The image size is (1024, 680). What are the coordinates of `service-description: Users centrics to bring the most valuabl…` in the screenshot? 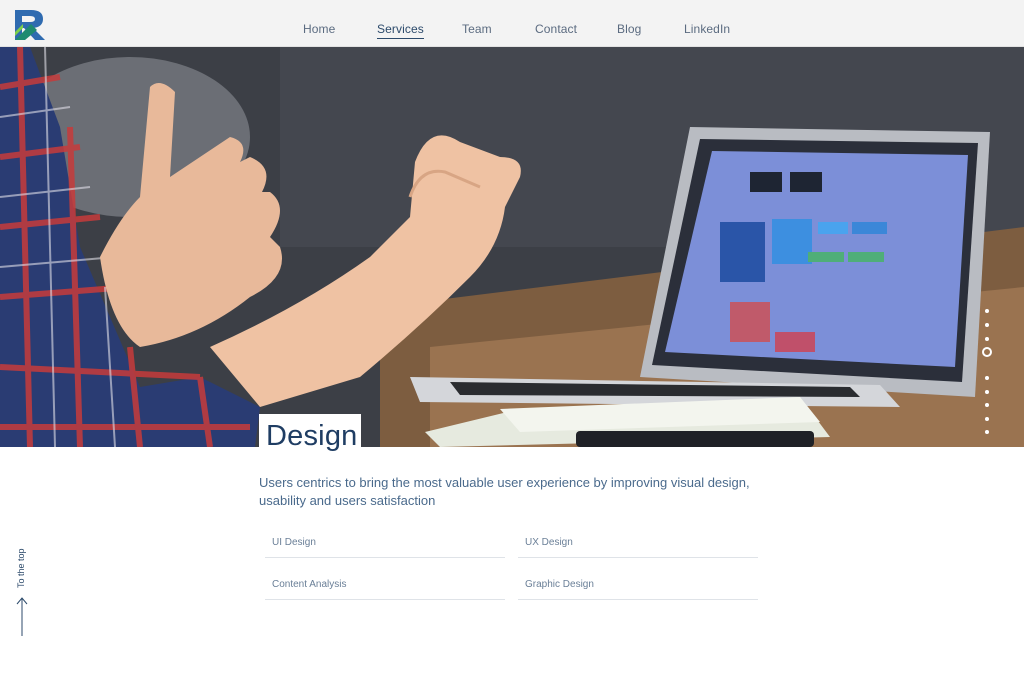 It's located at (504, 491).